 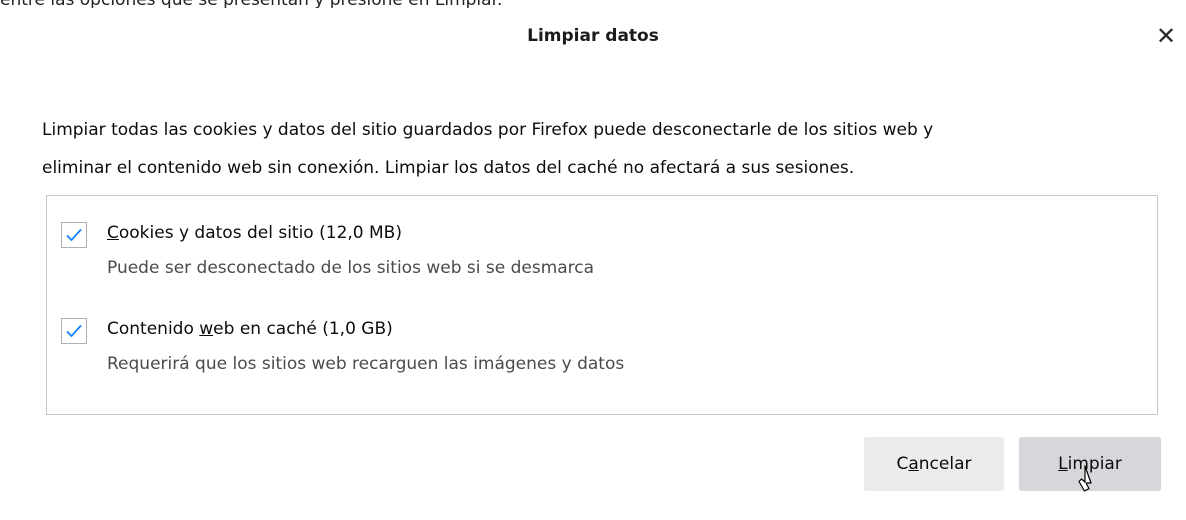 What do you see at coordinates (206, 329) in the screenshot?
I see `cache-label-accesskey: w` at bounding box center [206, 329].